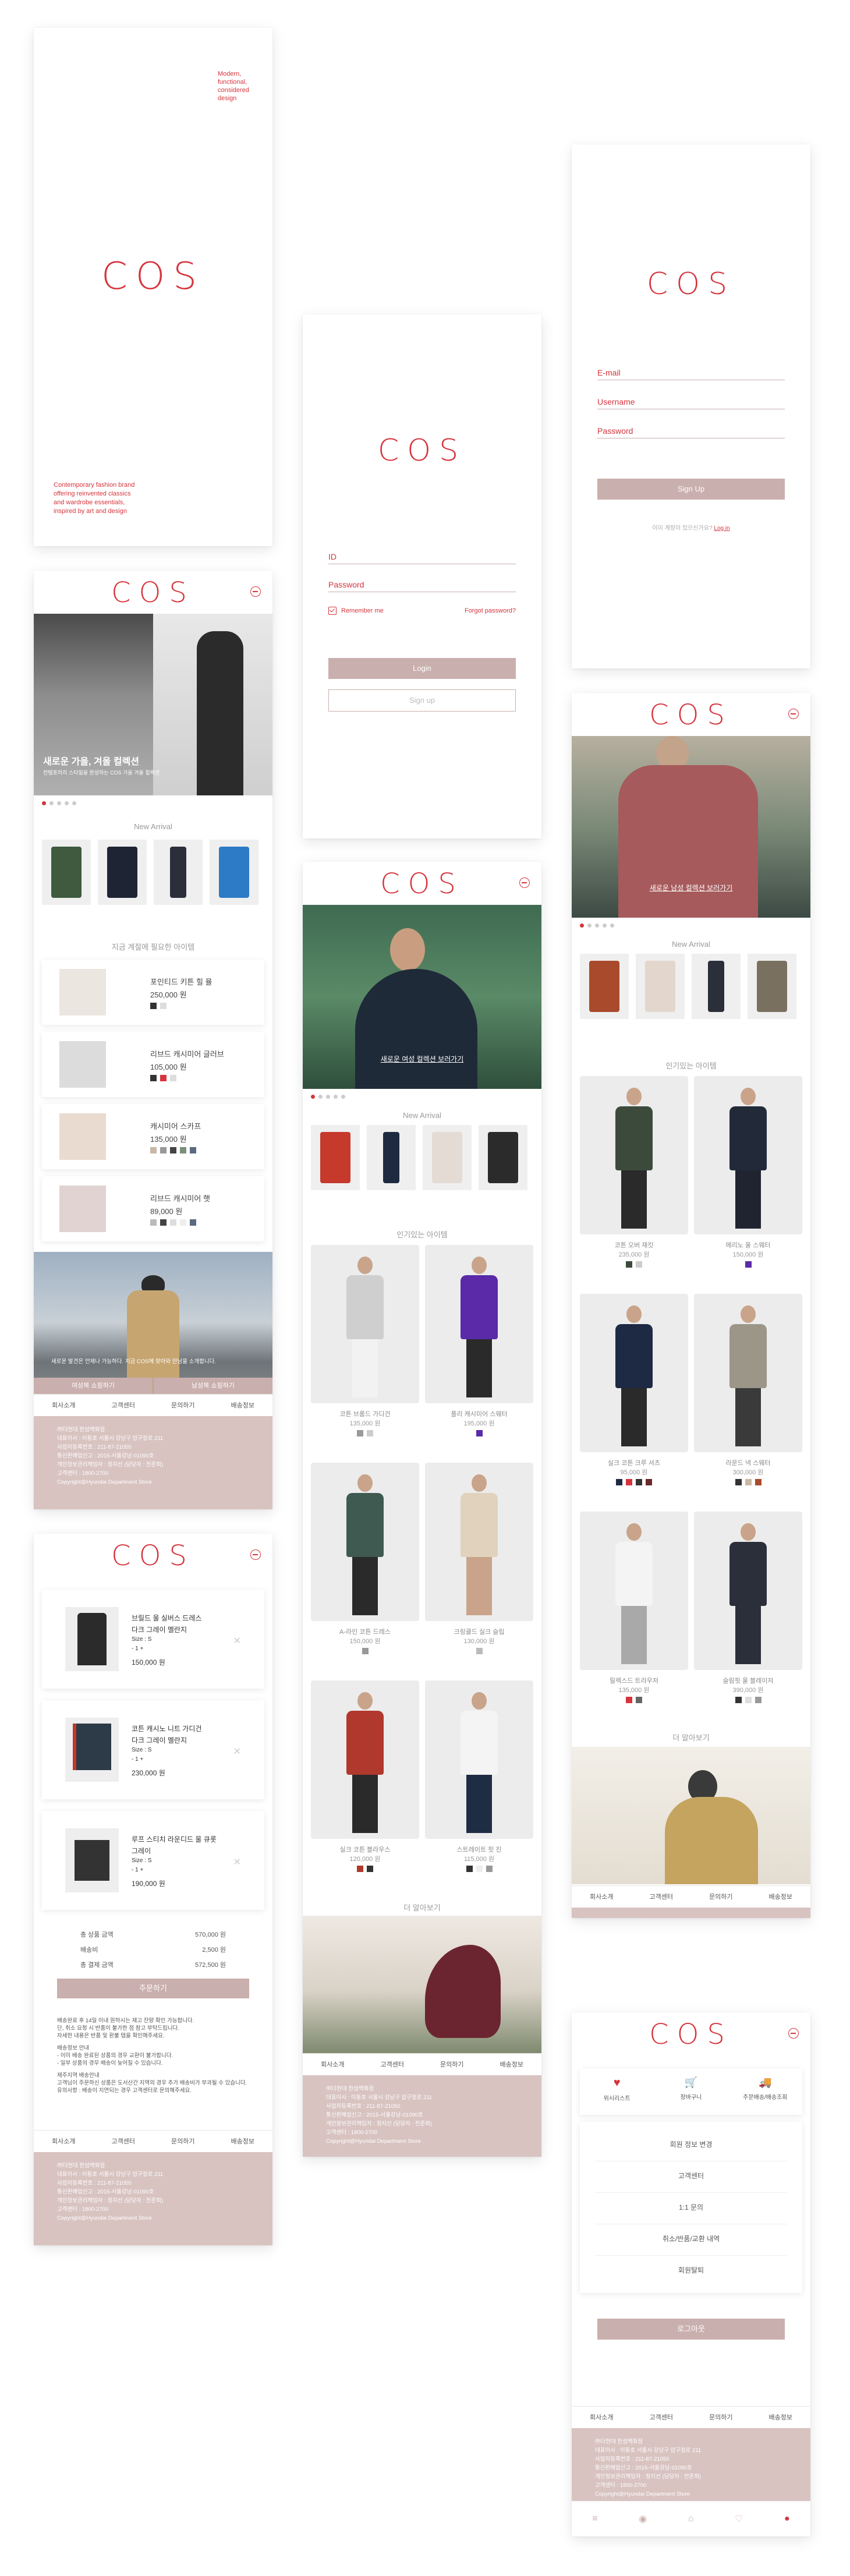 The image size is (850, 2576). I want to click on grid-product: 메리노 울 스웨터 150,000 원, so click(748, 1181).